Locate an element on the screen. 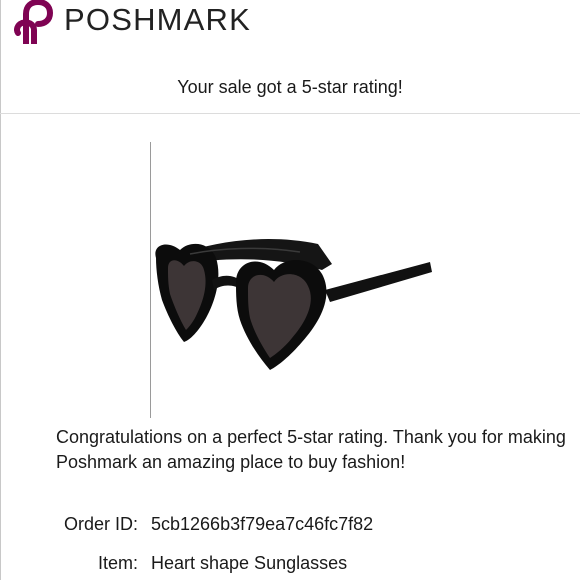 This screenshot has height=580, width=580. header-divider is located at coordinates (290, 113).